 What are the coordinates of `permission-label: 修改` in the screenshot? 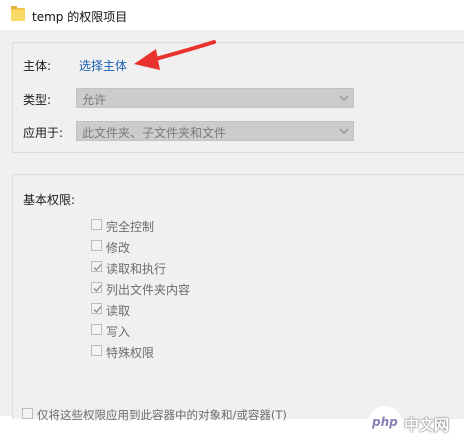 It's located at (118, 248).